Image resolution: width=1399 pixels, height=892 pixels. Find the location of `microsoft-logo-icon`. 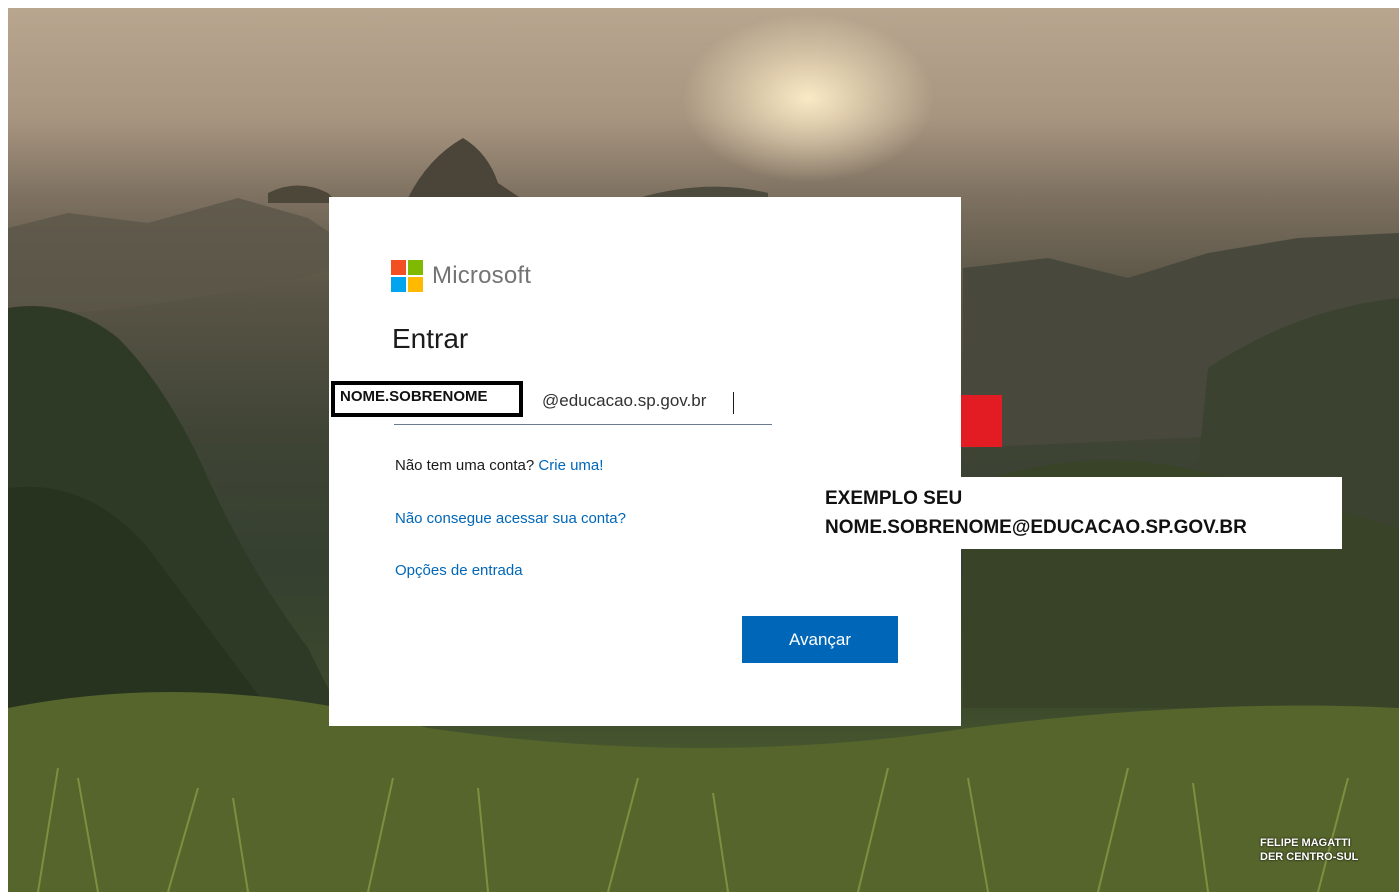

microsoft-logo-icon is located at coordinates (407, 276).